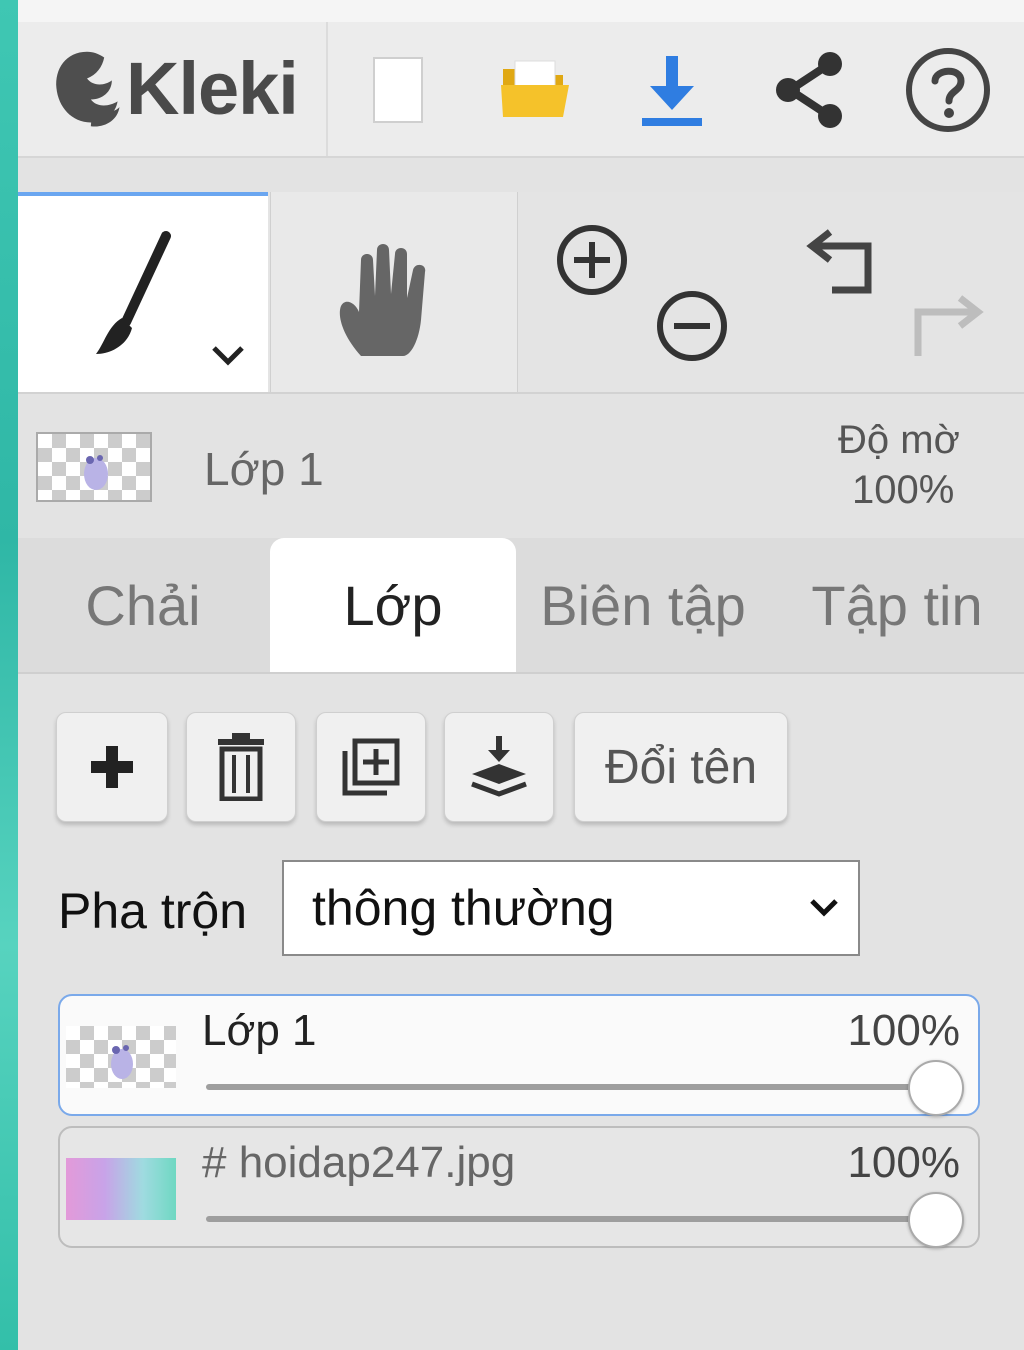 This screenshot has width=1024, height=1350. I want to click on blend-mode-value: thông thường, so click(463, 908).